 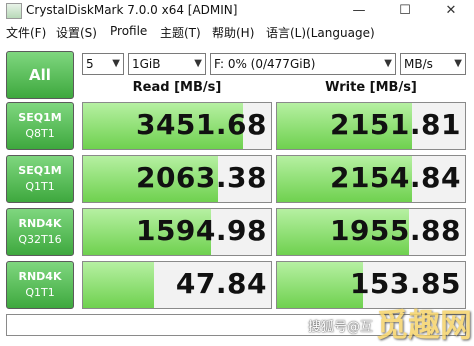 I want to click on read-result-cell: 2063.38, so click(x=177, y=179).